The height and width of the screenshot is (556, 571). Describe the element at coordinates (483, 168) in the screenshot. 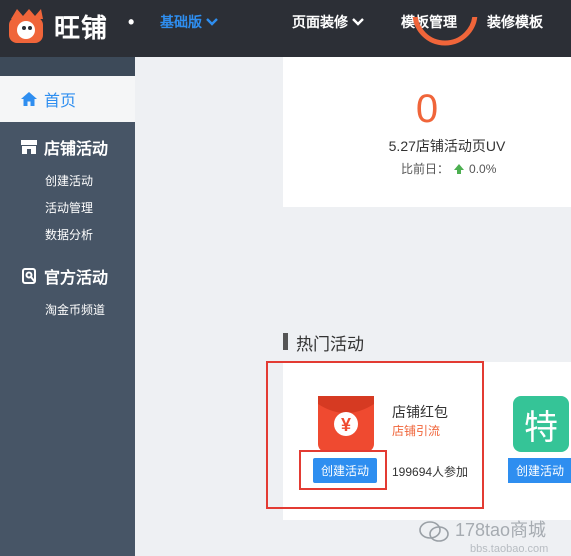

I see `compare-value: 0.0%` at that location.